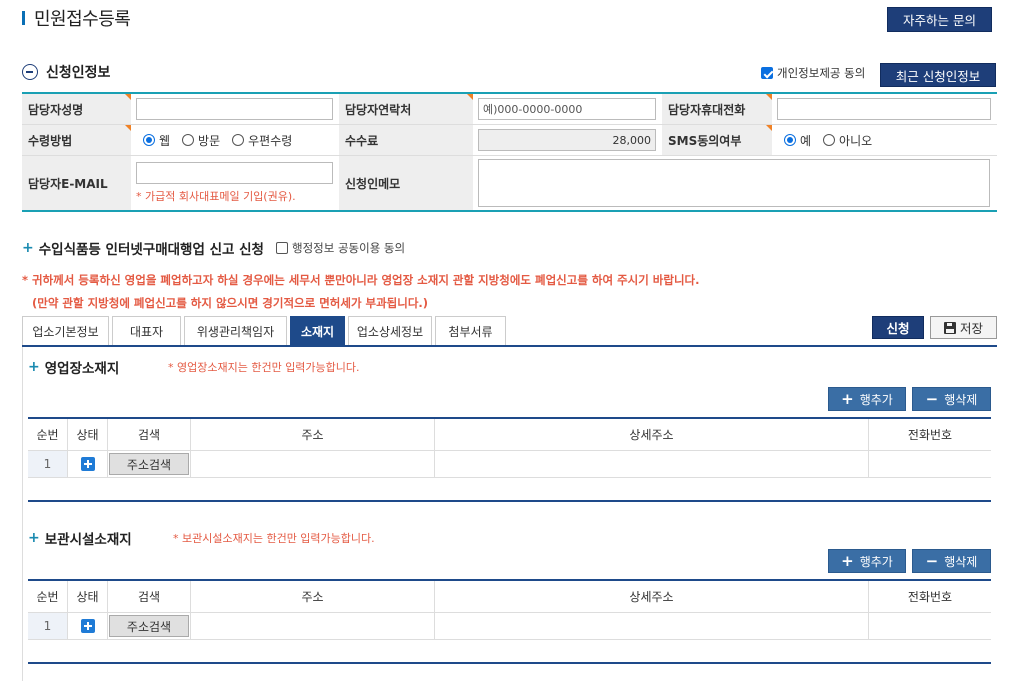 This screenshot has width=1024, height=681. I want to click on business-delete-row-button: − 행삭제, so click(951, 399).